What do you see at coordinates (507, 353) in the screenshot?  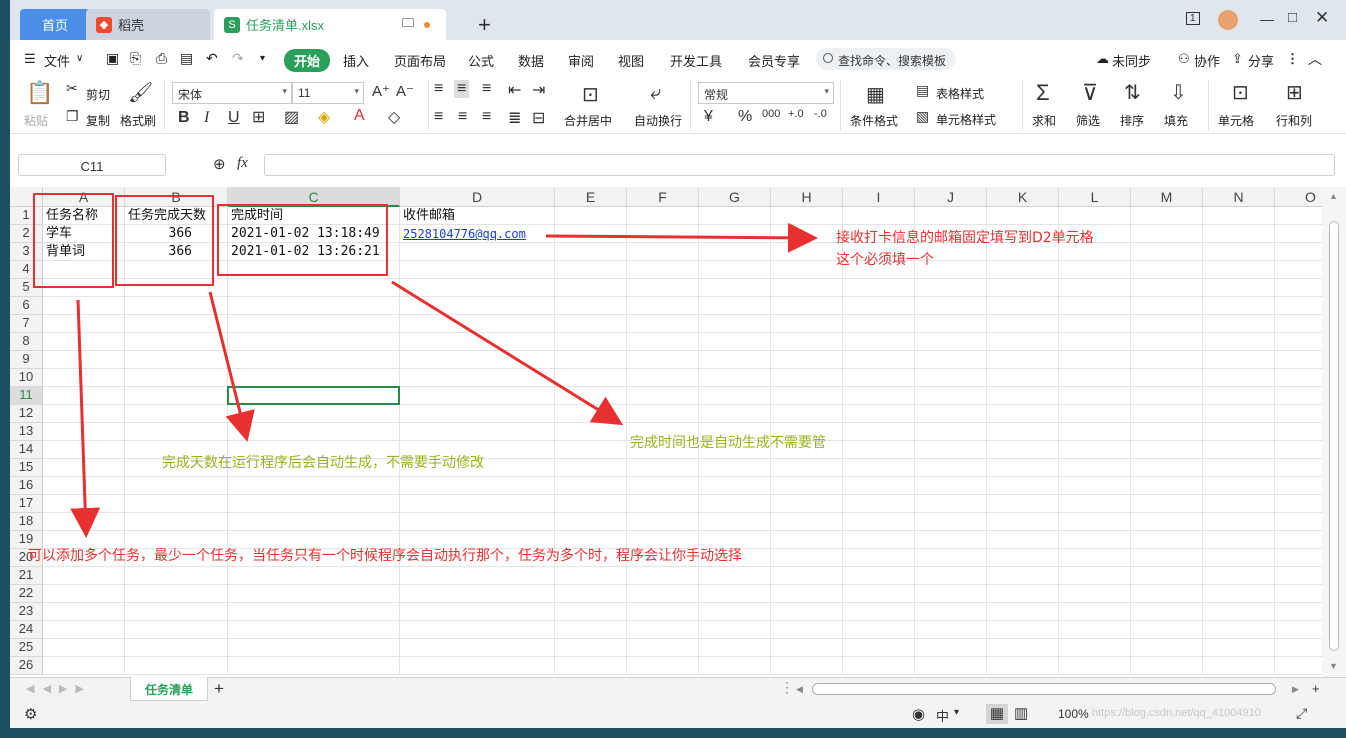 I see `arrow-time` at bounding box center [507, 353].